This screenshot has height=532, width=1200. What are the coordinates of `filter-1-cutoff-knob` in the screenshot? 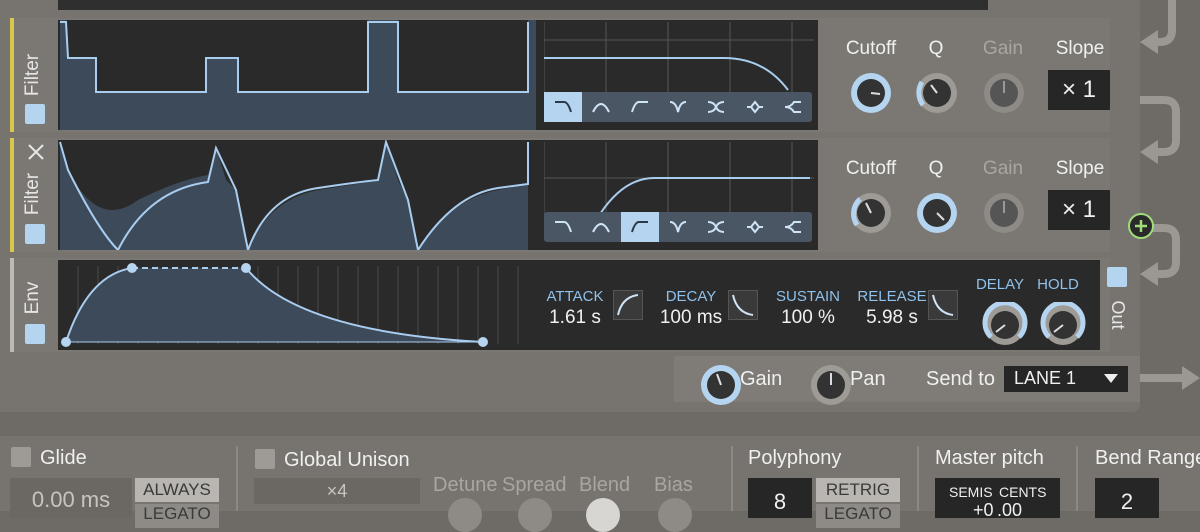 It's located at (871, 93).